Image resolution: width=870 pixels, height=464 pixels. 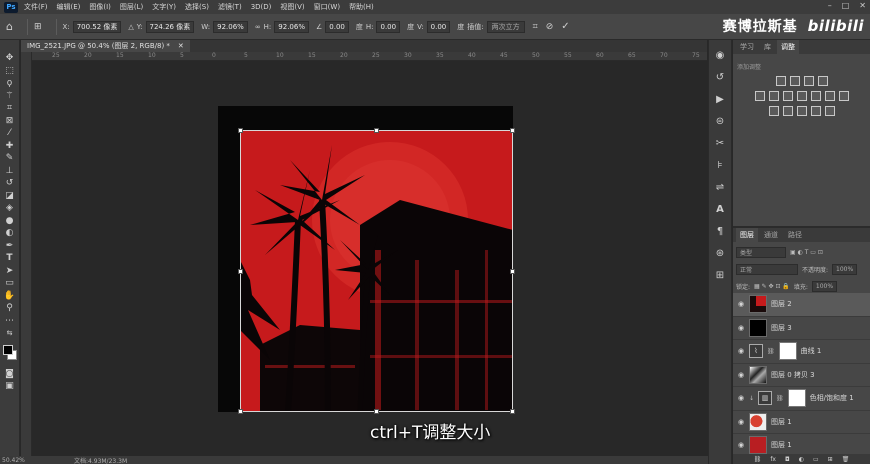 I want to click on screen-mode-icon: ▣, so click(x=10, y=386).